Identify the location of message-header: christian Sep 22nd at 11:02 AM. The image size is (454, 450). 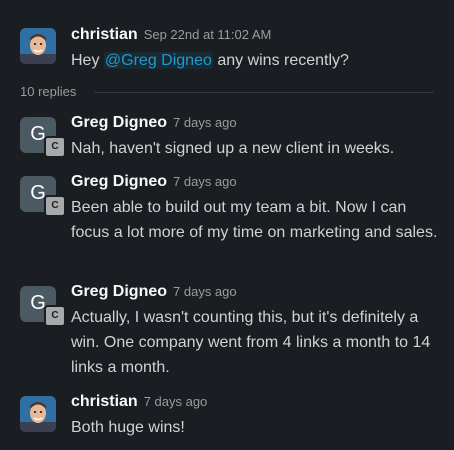
(171, 35).